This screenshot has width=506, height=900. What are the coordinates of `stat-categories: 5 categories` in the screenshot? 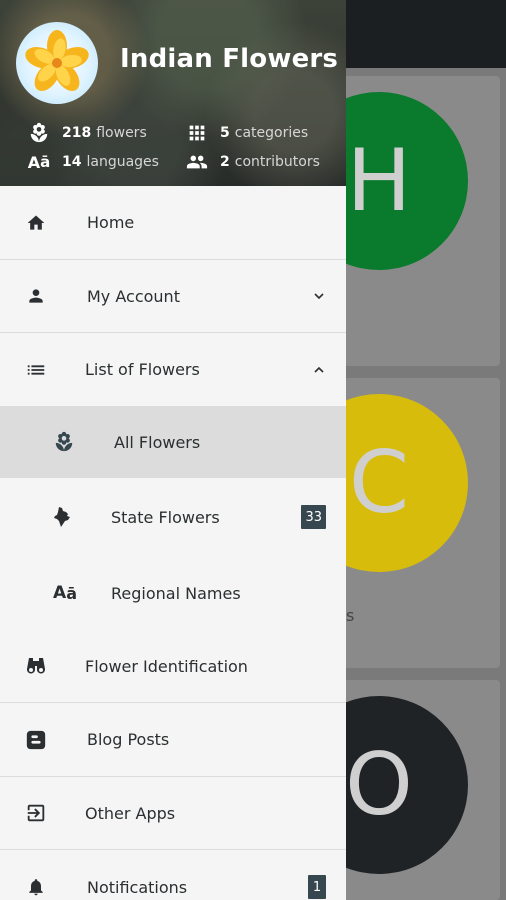 It's located at (246, 133).